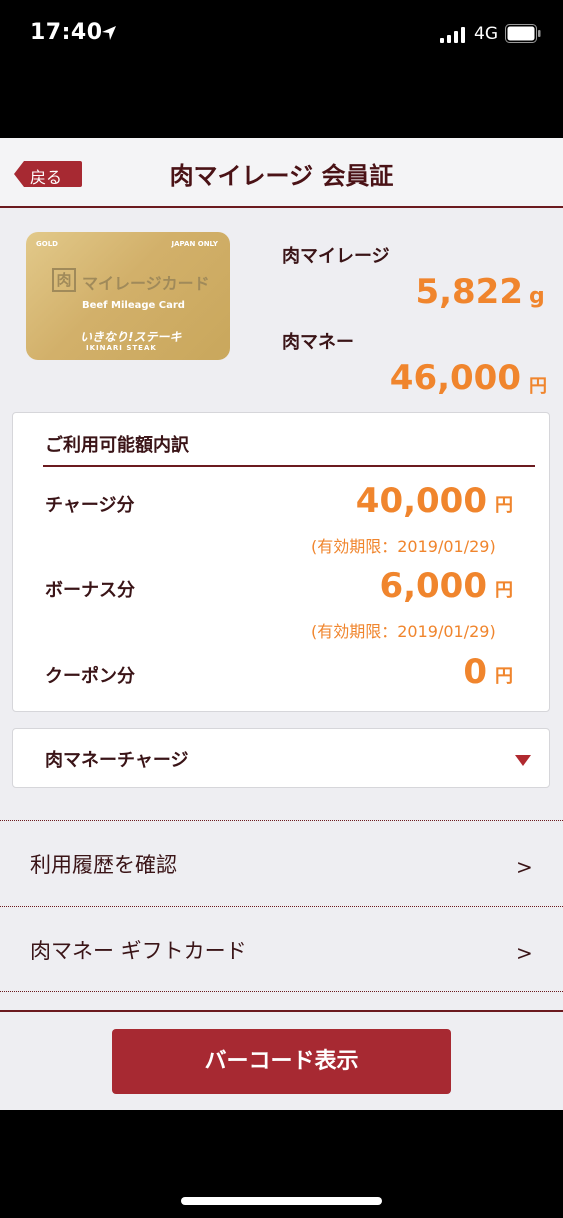 Image resolution: width=563 pixels, height=1218 pixels. I want to click on triangle-down-icon, so click(523, 760).